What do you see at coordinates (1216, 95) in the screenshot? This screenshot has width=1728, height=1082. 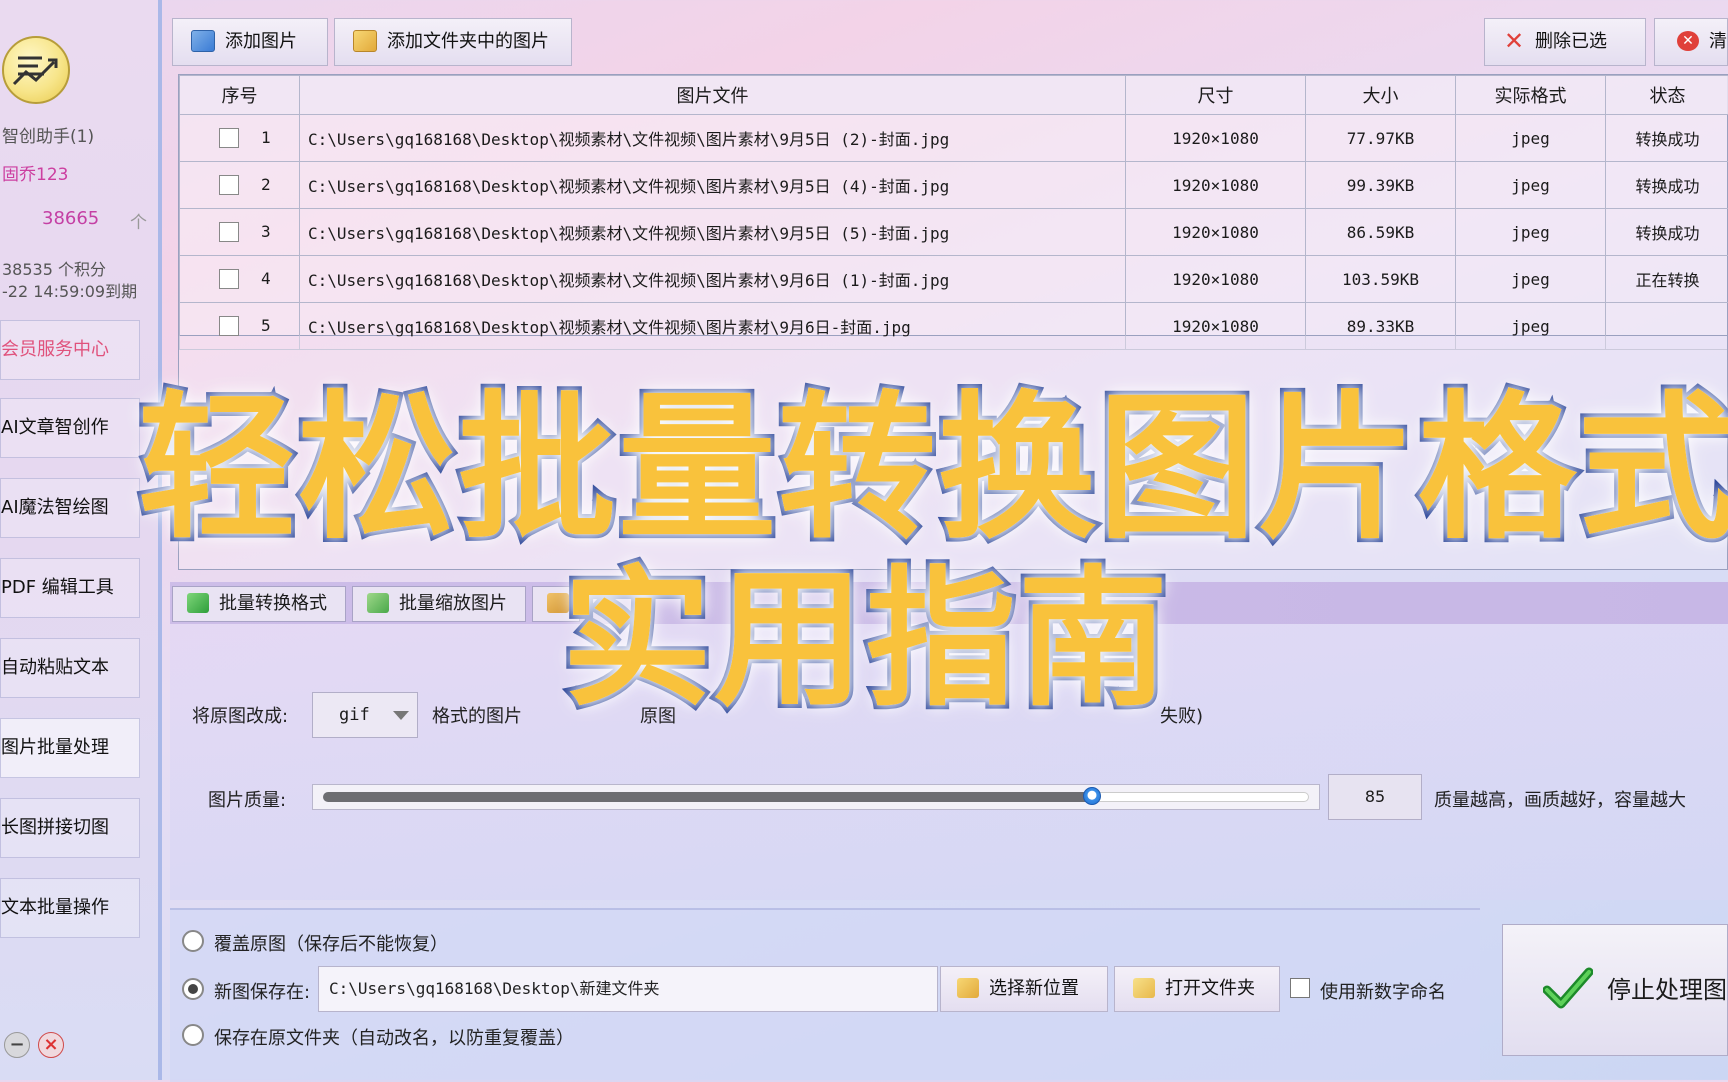 I see `col-header-dimensions: 尺寸` at bounding box center [1216, 95].